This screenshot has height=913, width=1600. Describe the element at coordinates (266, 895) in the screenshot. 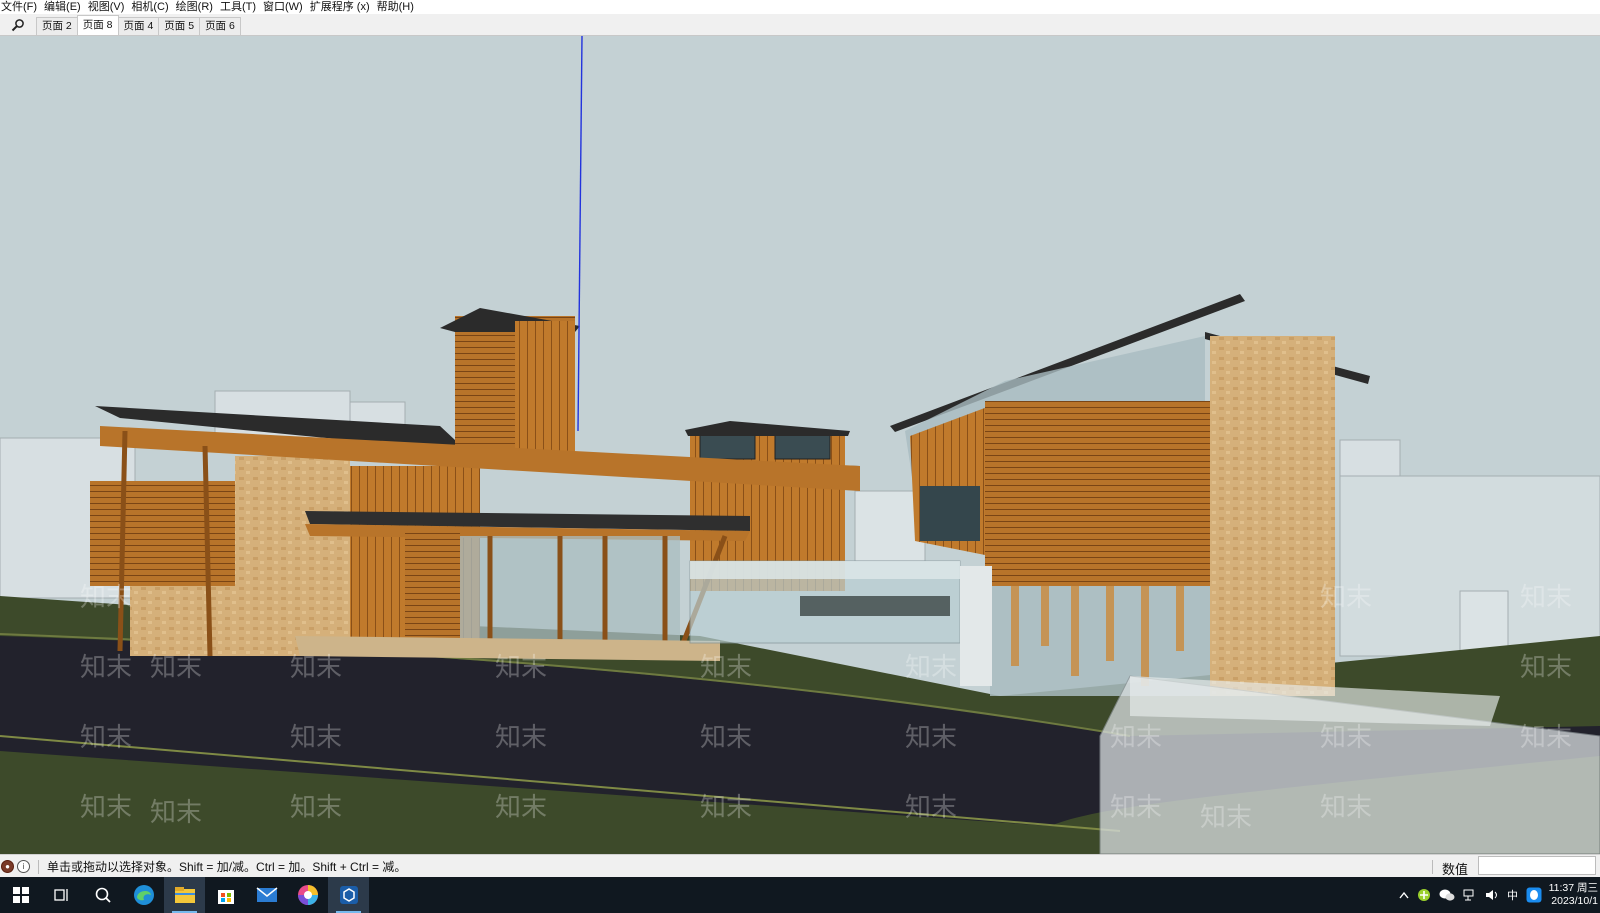

I see `mail-icon` at that location.